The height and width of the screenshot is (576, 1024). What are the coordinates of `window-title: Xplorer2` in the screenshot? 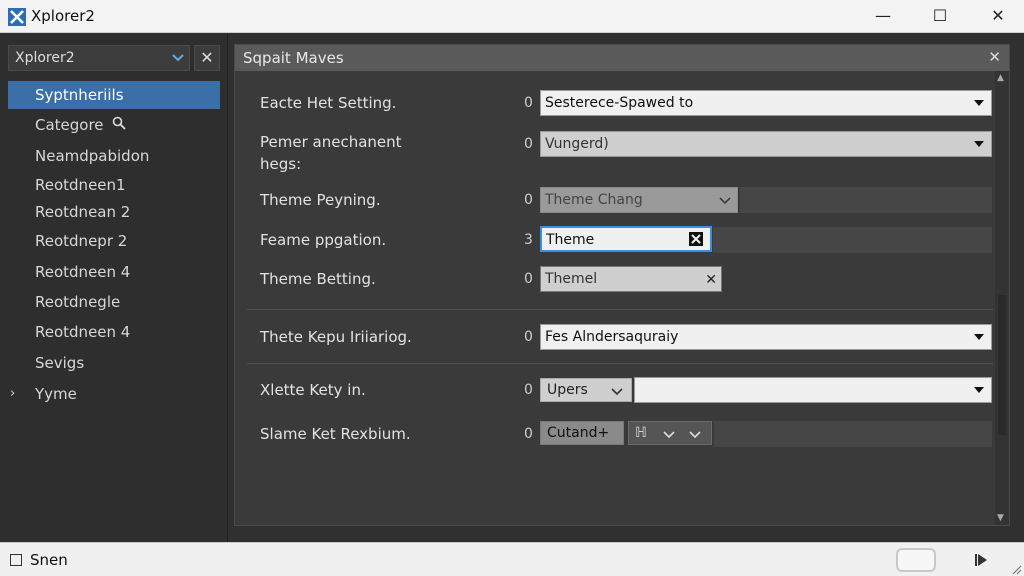 It's located at (63, 16).